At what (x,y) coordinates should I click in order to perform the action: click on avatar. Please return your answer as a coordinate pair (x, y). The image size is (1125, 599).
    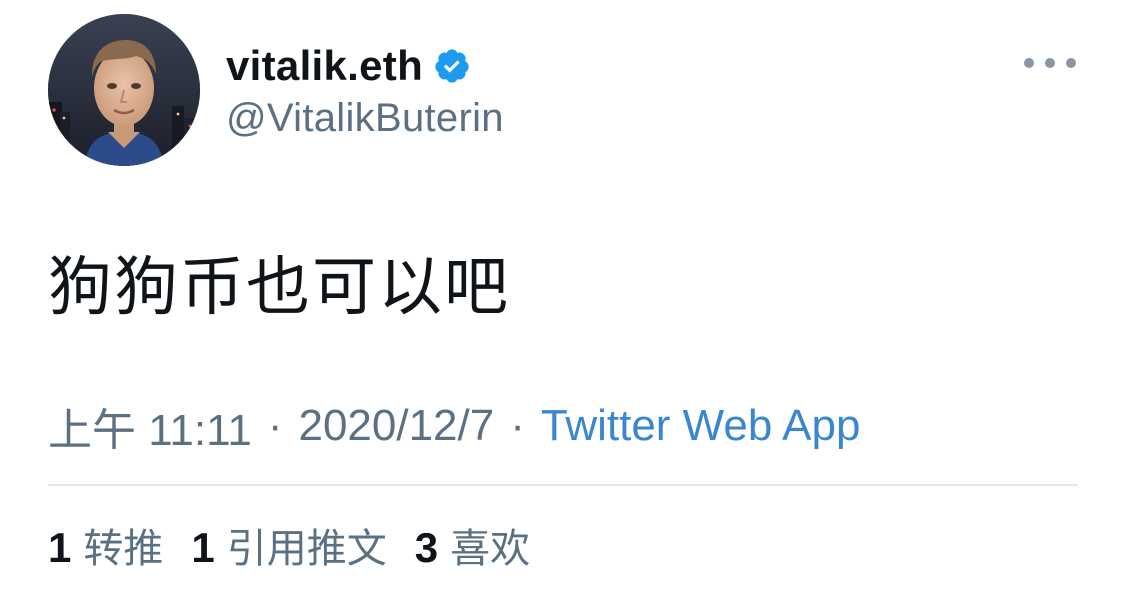
    Looking at the image, I should click on (124, 90).